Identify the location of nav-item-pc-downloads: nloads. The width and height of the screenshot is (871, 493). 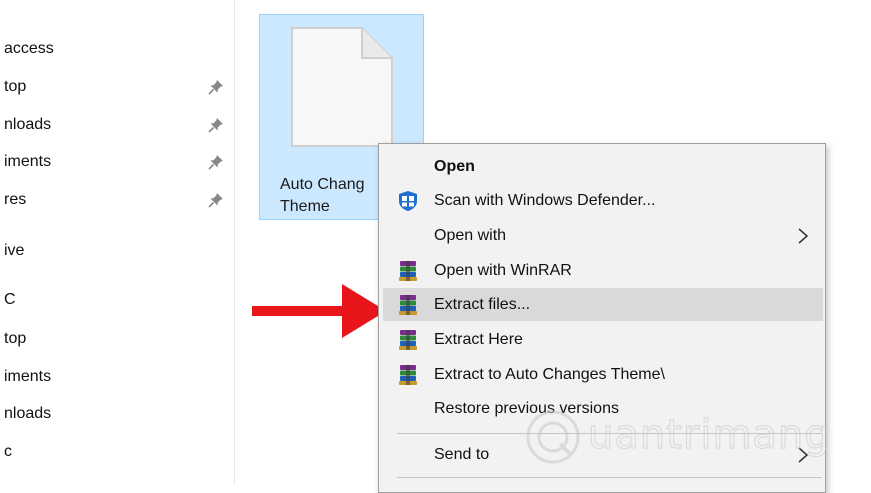
(117, 414).